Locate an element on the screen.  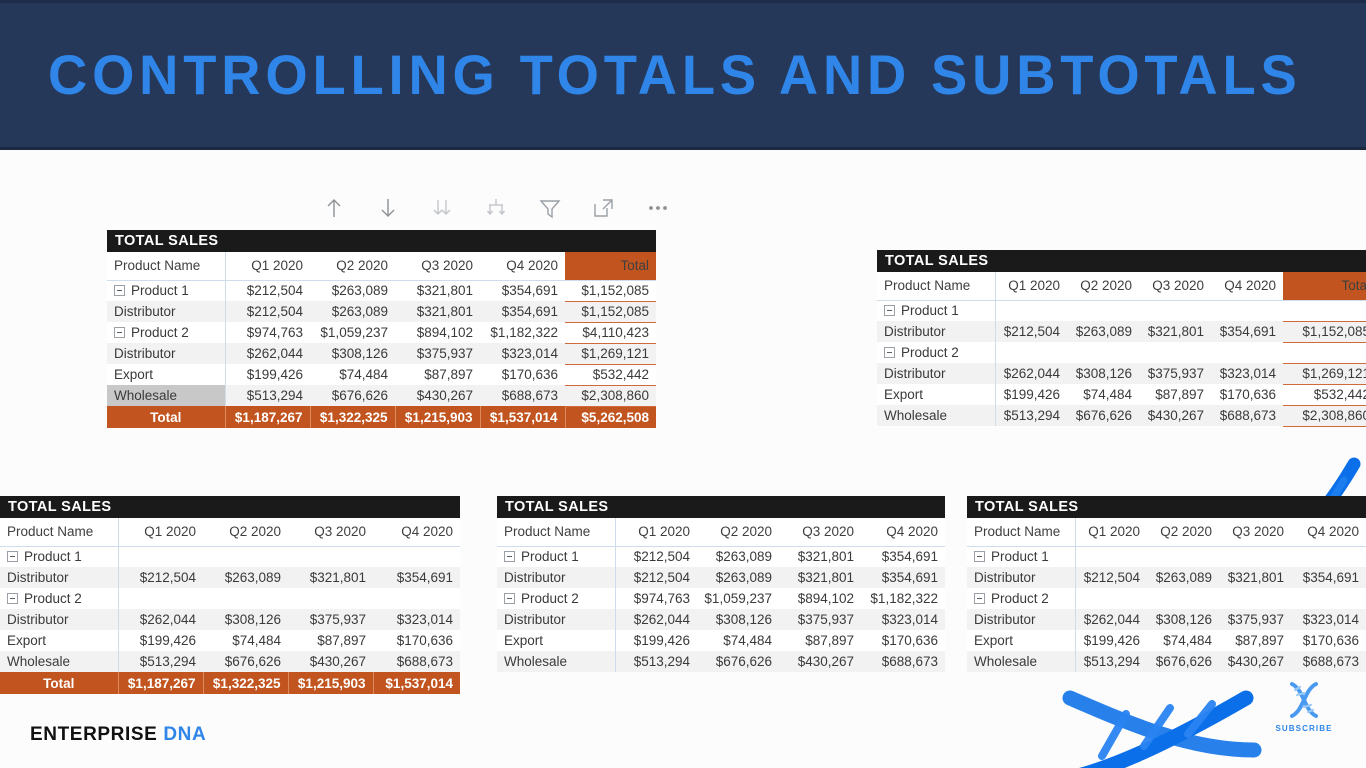
col-header-total: Total is located at coordinates (610, 266).